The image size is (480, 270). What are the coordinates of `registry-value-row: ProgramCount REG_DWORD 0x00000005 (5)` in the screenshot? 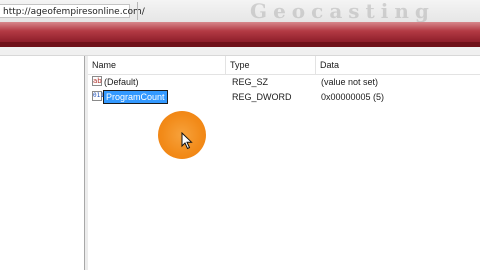 It's located at (284, 96).